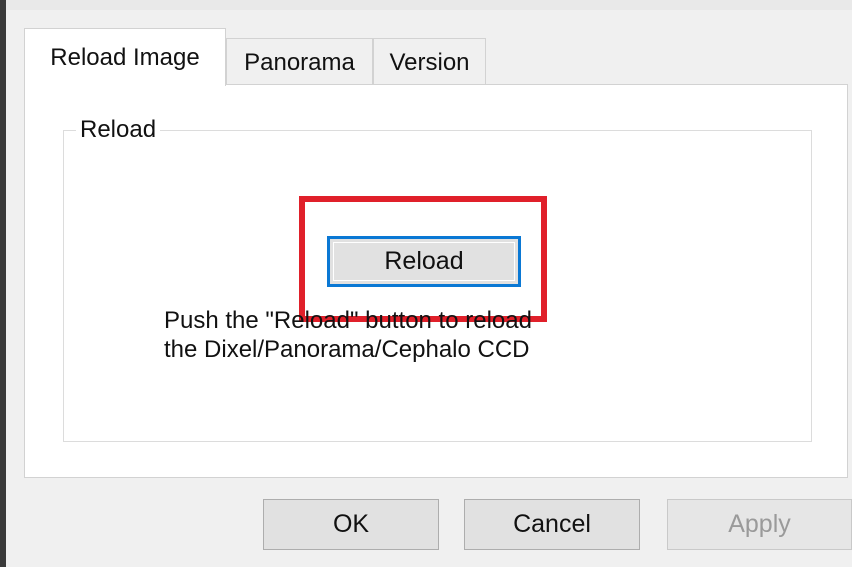 This screenshot has width=852, height=567. What do you see at coordinates (3, 283) in the screenshot?
I see `window-edge` at bounding box center [3, 283].